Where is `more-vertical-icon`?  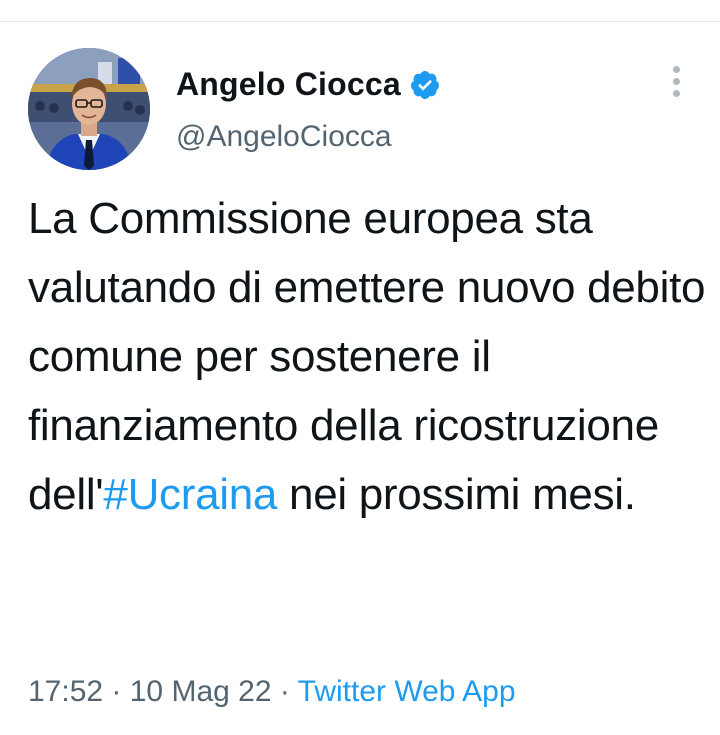
more-vertical-icon is located at coordinates (676, 87).